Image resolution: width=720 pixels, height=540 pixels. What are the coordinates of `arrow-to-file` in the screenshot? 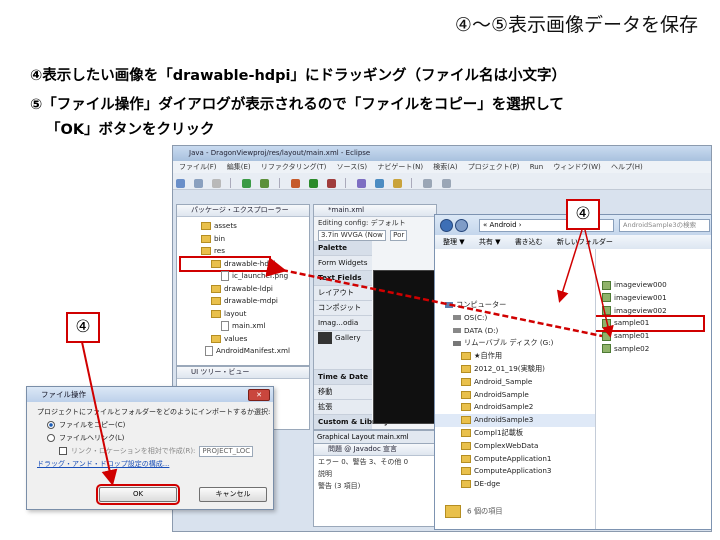 It's located at (599, 283).